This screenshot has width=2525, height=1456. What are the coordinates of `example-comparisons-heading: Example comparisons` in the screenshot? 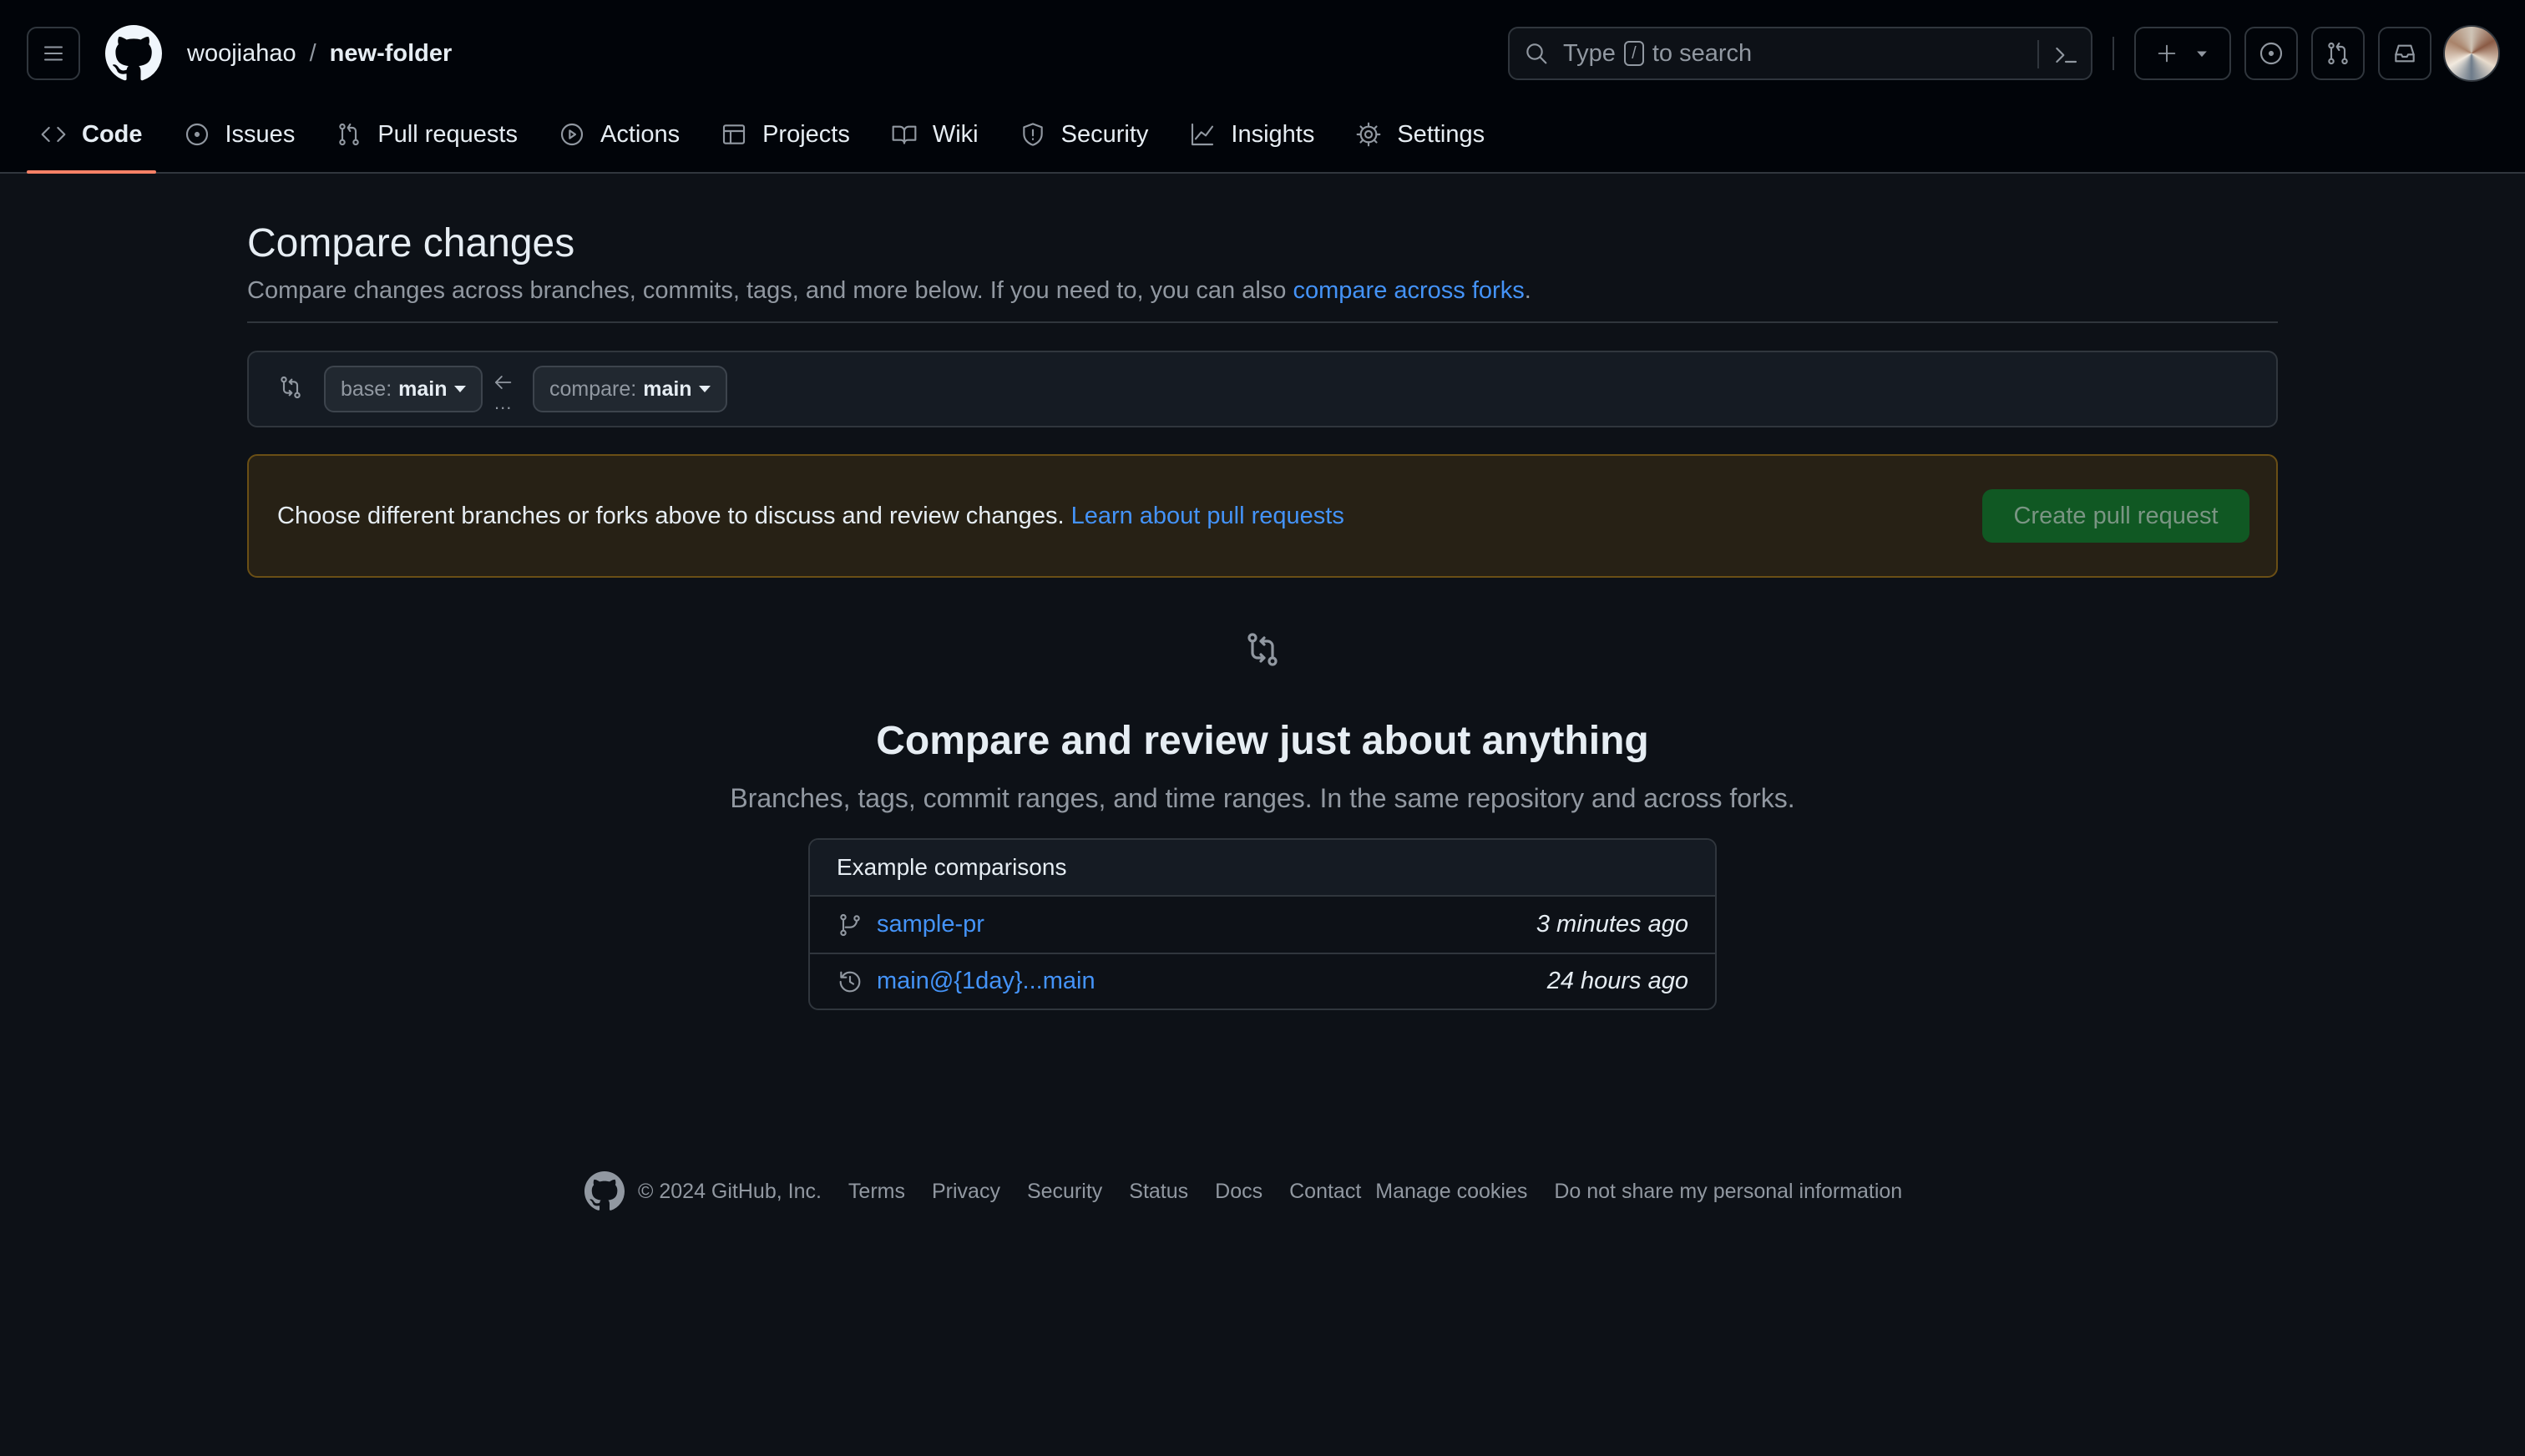 It's located at (1262, 868).